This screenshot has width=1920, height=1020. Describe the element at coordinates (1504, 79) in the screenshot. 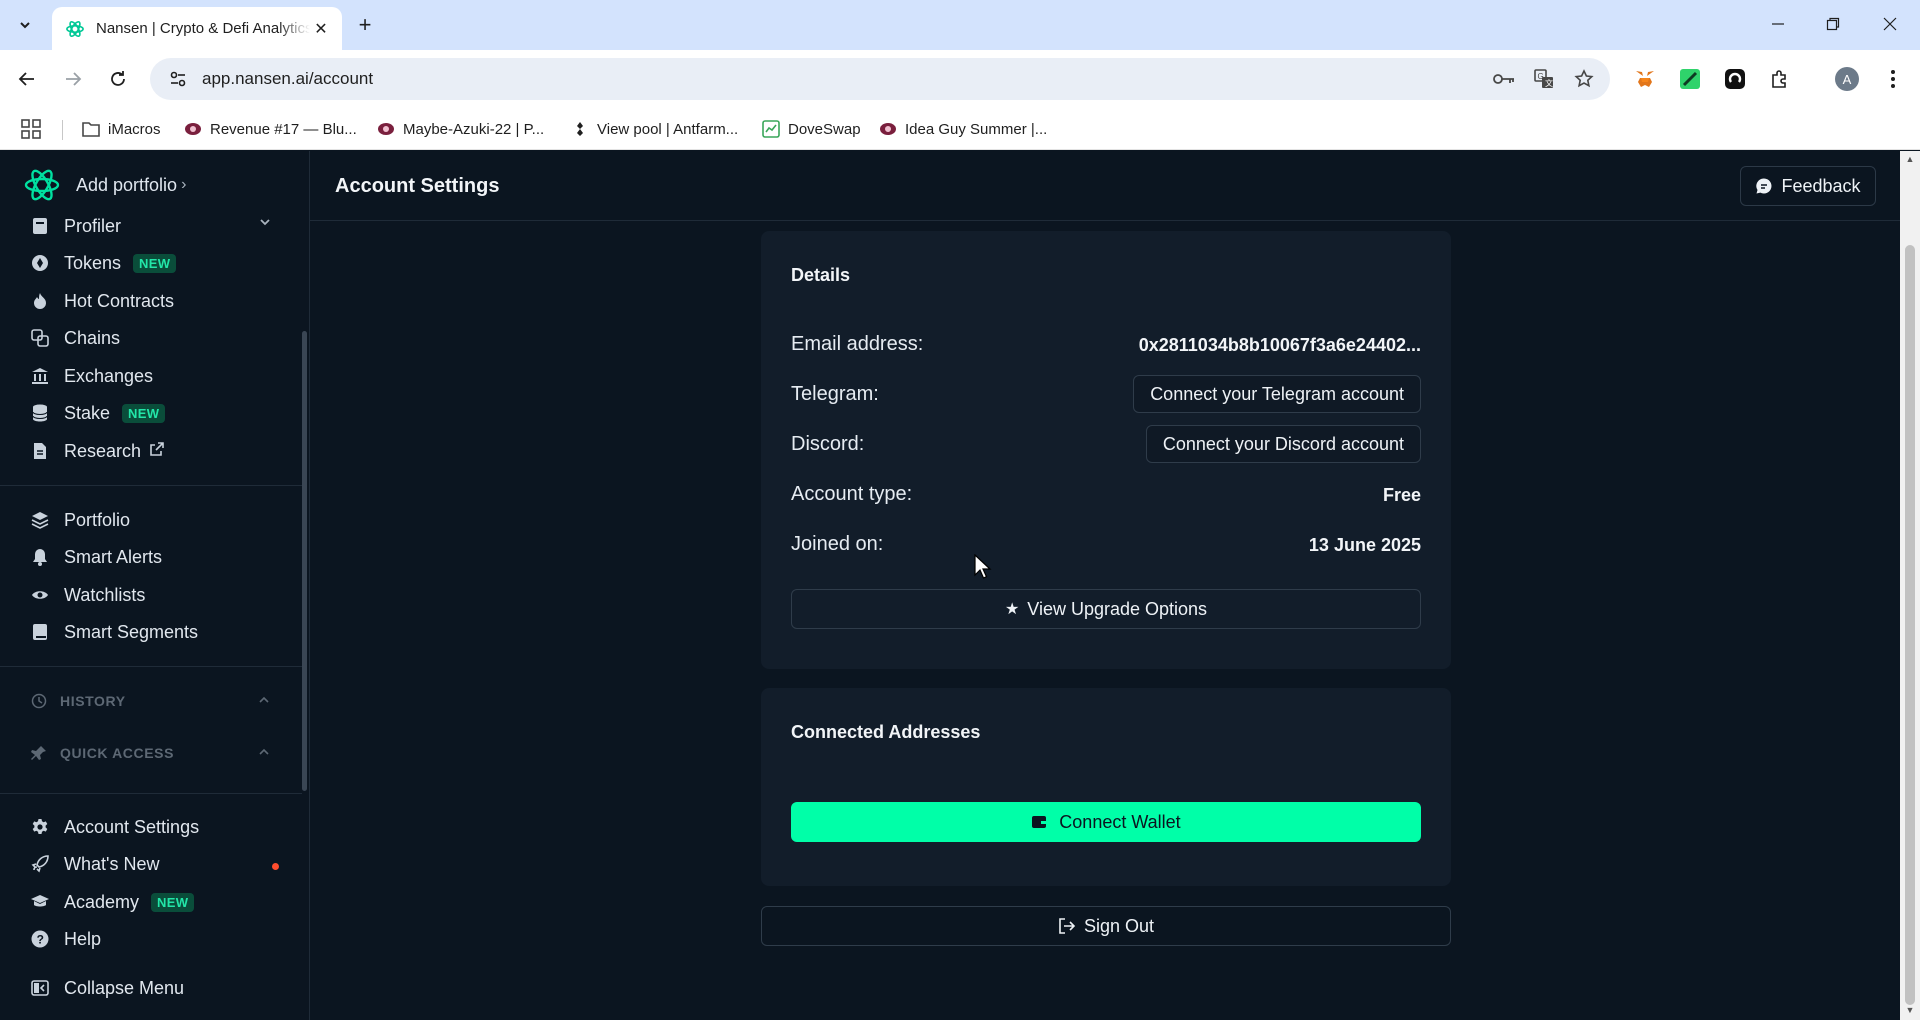

I see `password-key-icon` at that location.